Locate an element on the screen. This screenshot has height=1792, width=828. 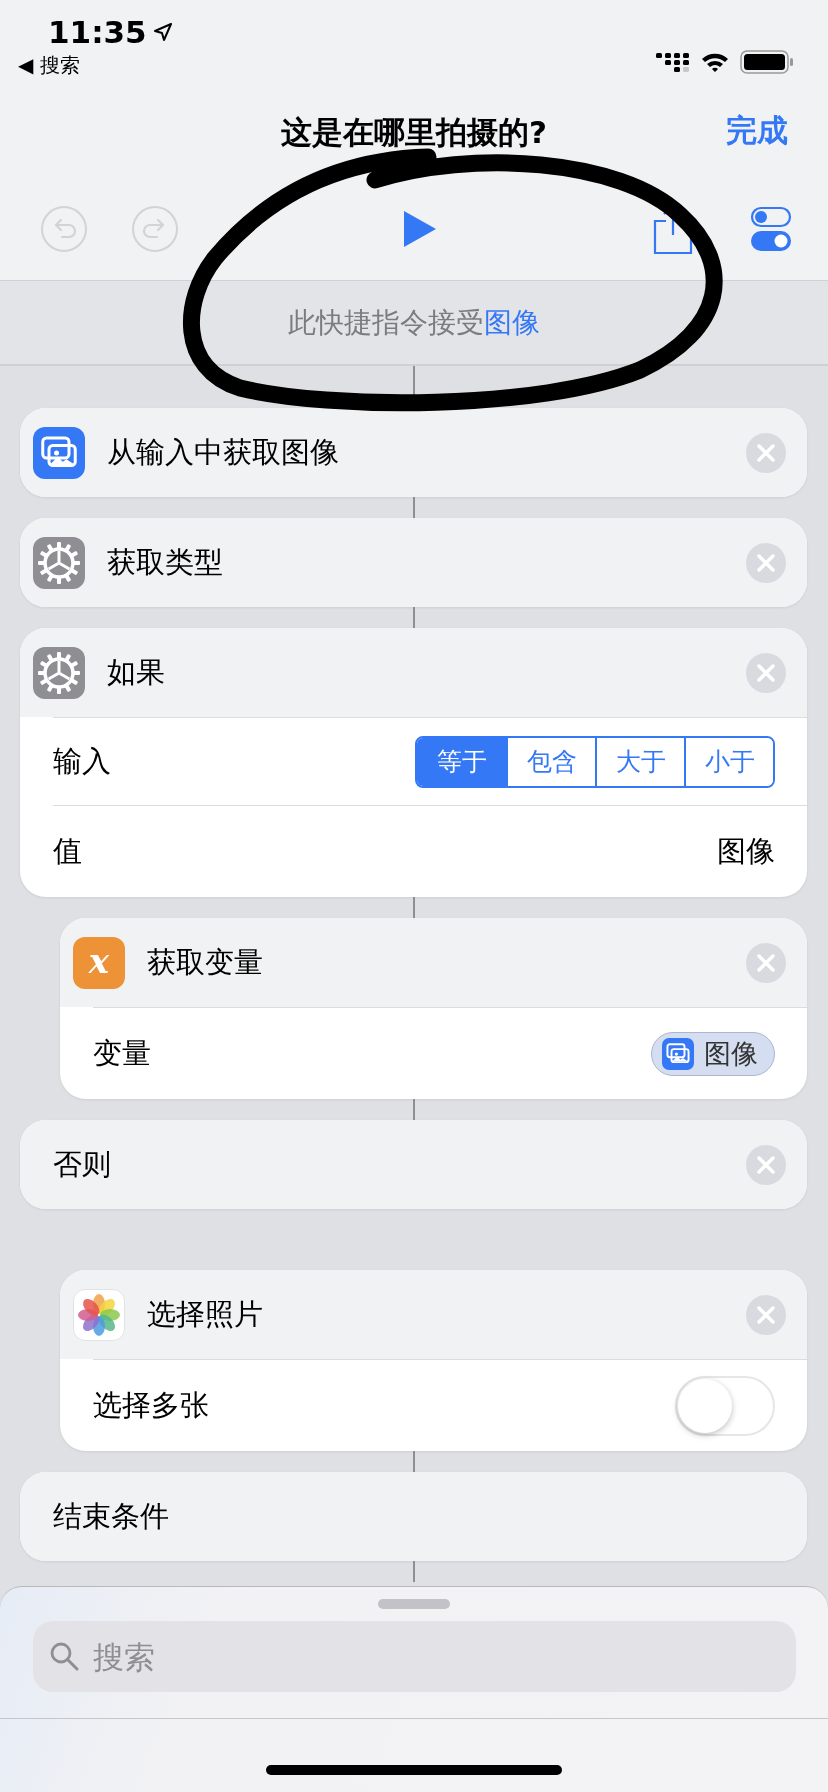
wifi-icon is located at coordinates (715, 62).